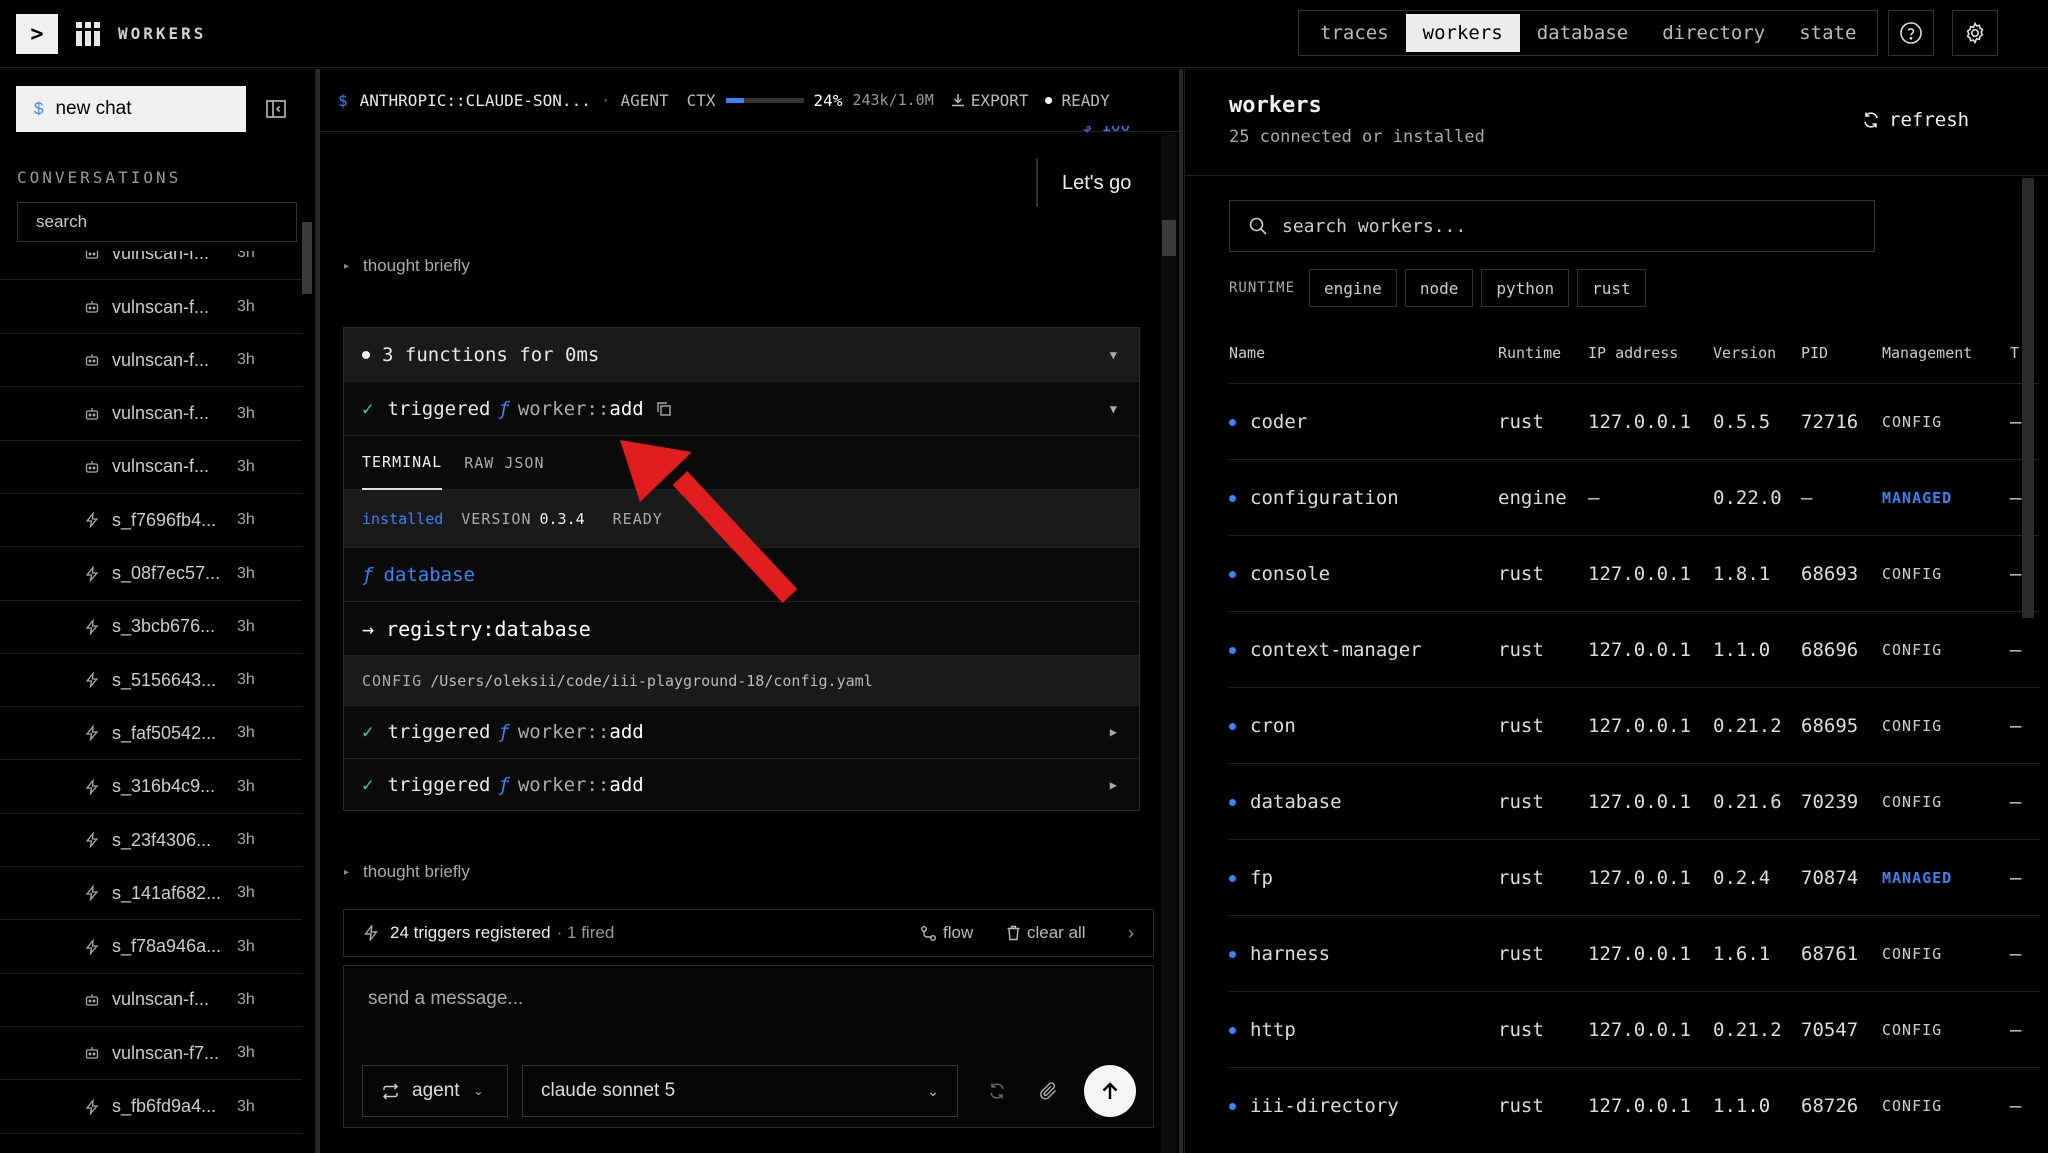 The image size is (2048, 1153). I want to click on table-row: cron rust 127.0.0.1 0.21.2 68695 CONFIG —, so click(1634, 725).